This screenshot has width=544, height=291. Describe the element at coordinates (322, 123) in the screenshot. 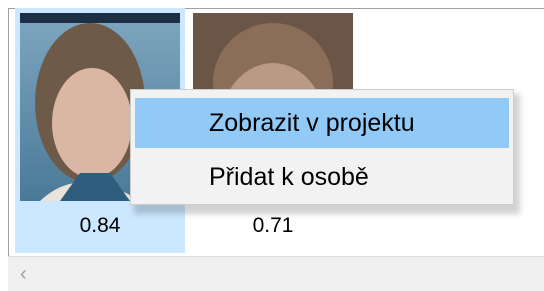

I see `menu-item-show-in-project: Zobrazit v projektu` at that location.